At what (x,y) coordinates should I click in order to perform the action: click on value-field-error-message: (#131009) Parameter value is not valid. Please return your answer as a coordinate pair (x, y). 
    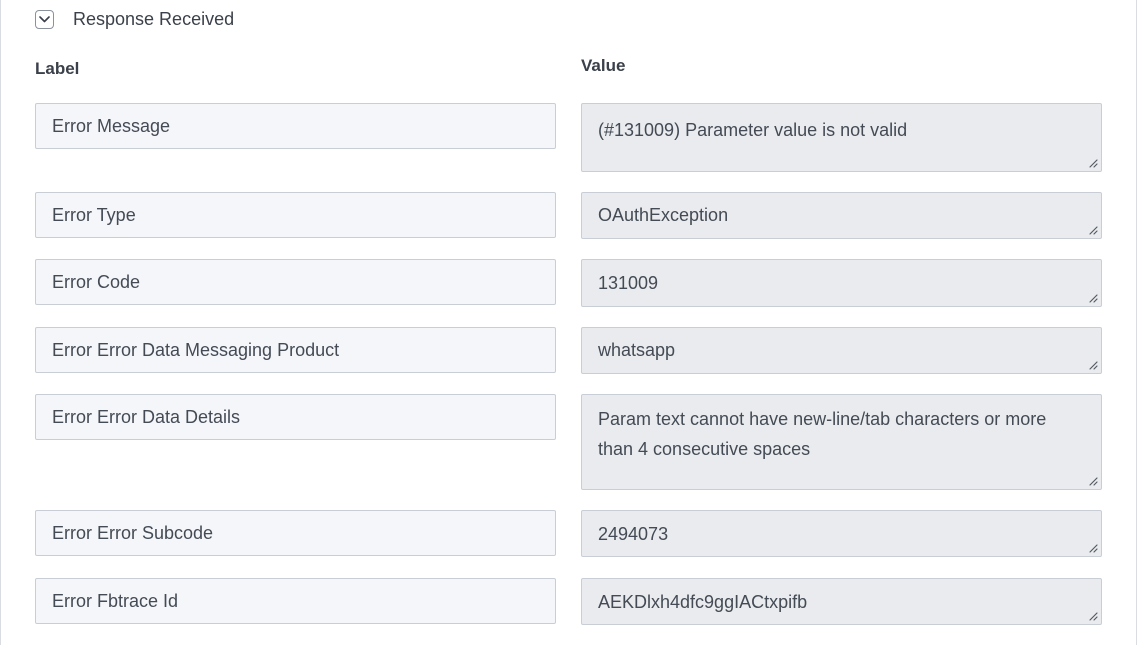
    Looking at the image, I should click on (841, 137).